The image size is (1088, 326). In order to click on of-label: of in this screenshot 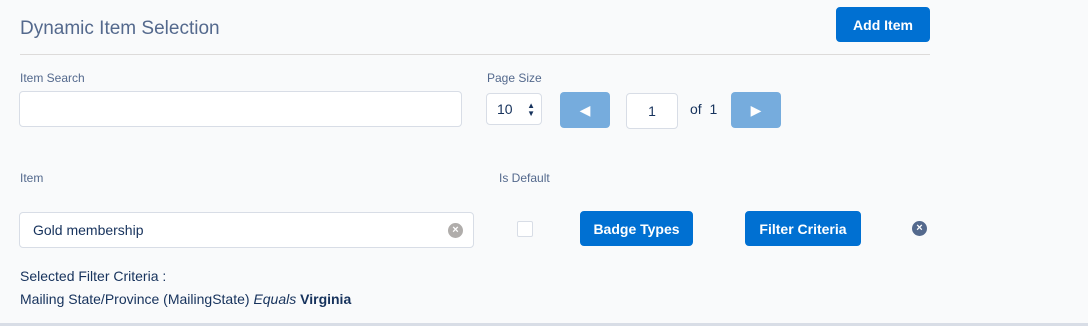, I will do `click(696, 109)`.